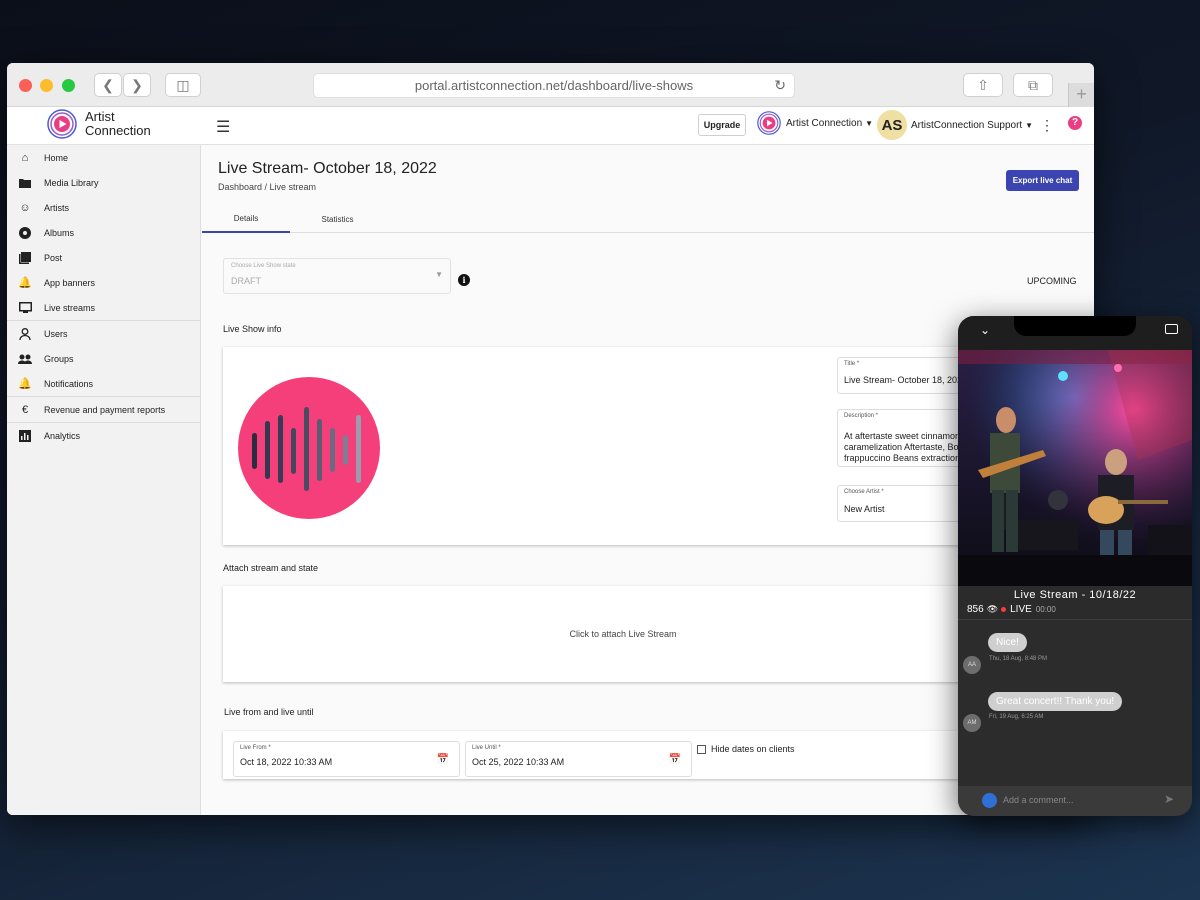 The width and height of the screenshot is (1200, 900). I want to click on maximize-window-button, so click(68, 85).